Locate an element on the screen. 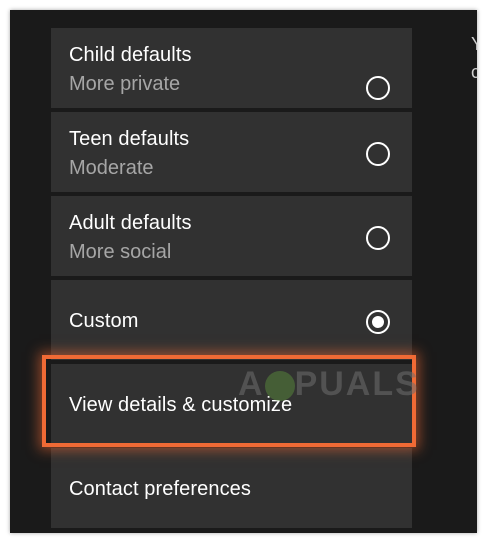 The height and width of the screenshot is (545, 489). contact-preferences-button: Contact preferences is located at coordinates (231, 488).